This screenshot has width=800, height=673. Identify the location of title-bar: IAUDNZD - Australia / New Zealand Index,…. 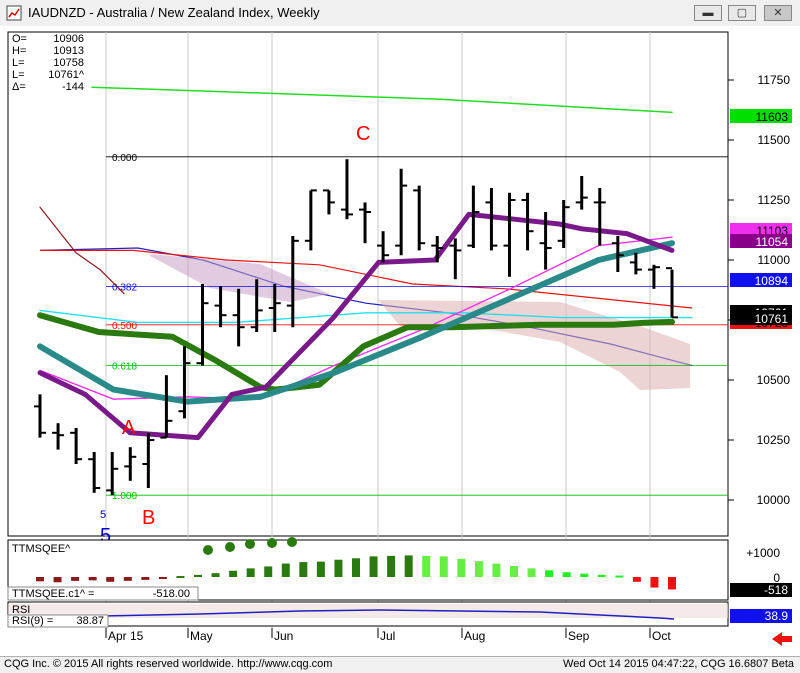
(400, 13).